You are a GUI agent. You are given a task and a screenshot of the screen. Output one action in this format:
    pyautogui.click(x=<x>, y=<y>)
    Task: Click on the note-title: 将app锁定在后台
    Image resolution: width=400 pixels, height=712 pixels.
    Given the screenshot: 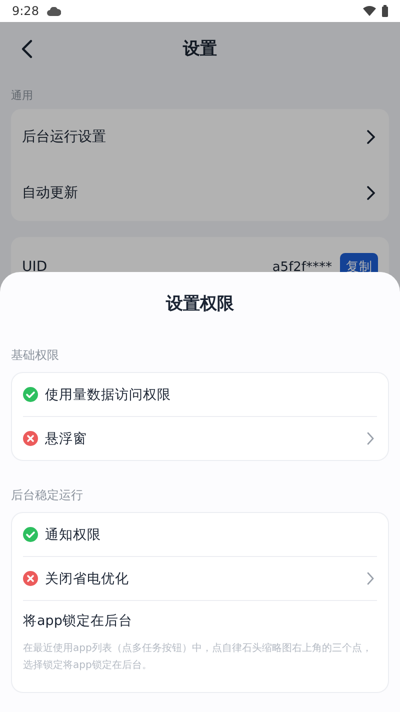 What is the action you would take?
    pyautogui.click(x=78, y=621)
    